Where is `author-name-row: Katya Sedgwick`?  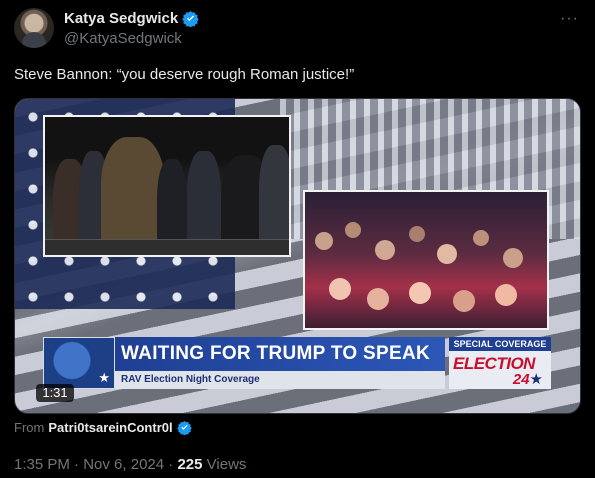 author-name-row: Katya Sedgwick is located at coordinates (131, 18).